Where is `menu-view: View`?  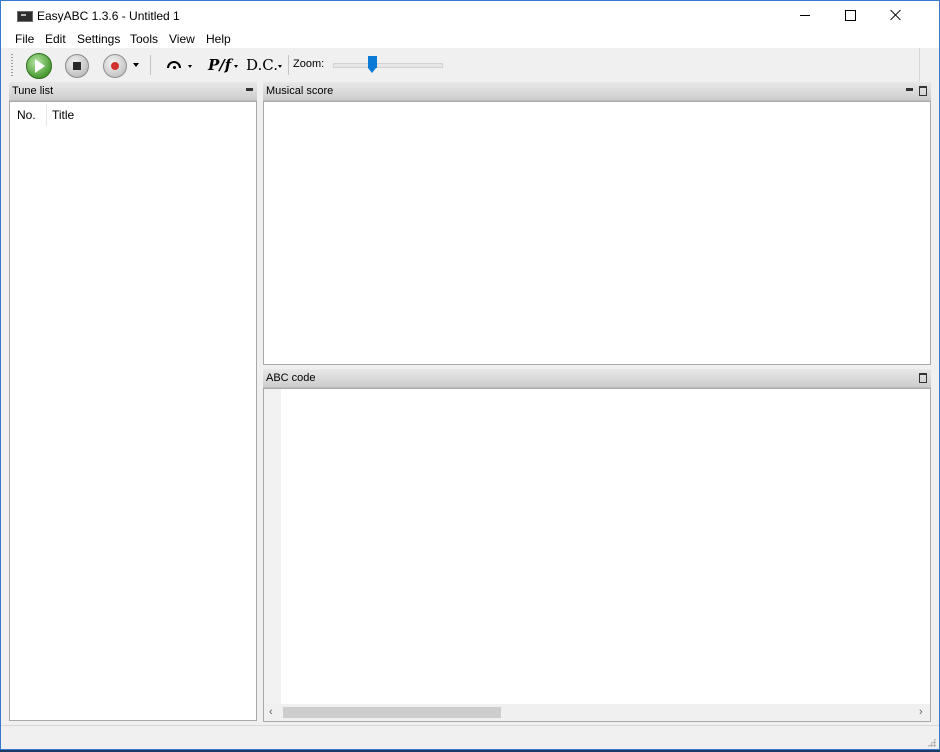 menu-view: View is located at coordinates (182, 39).